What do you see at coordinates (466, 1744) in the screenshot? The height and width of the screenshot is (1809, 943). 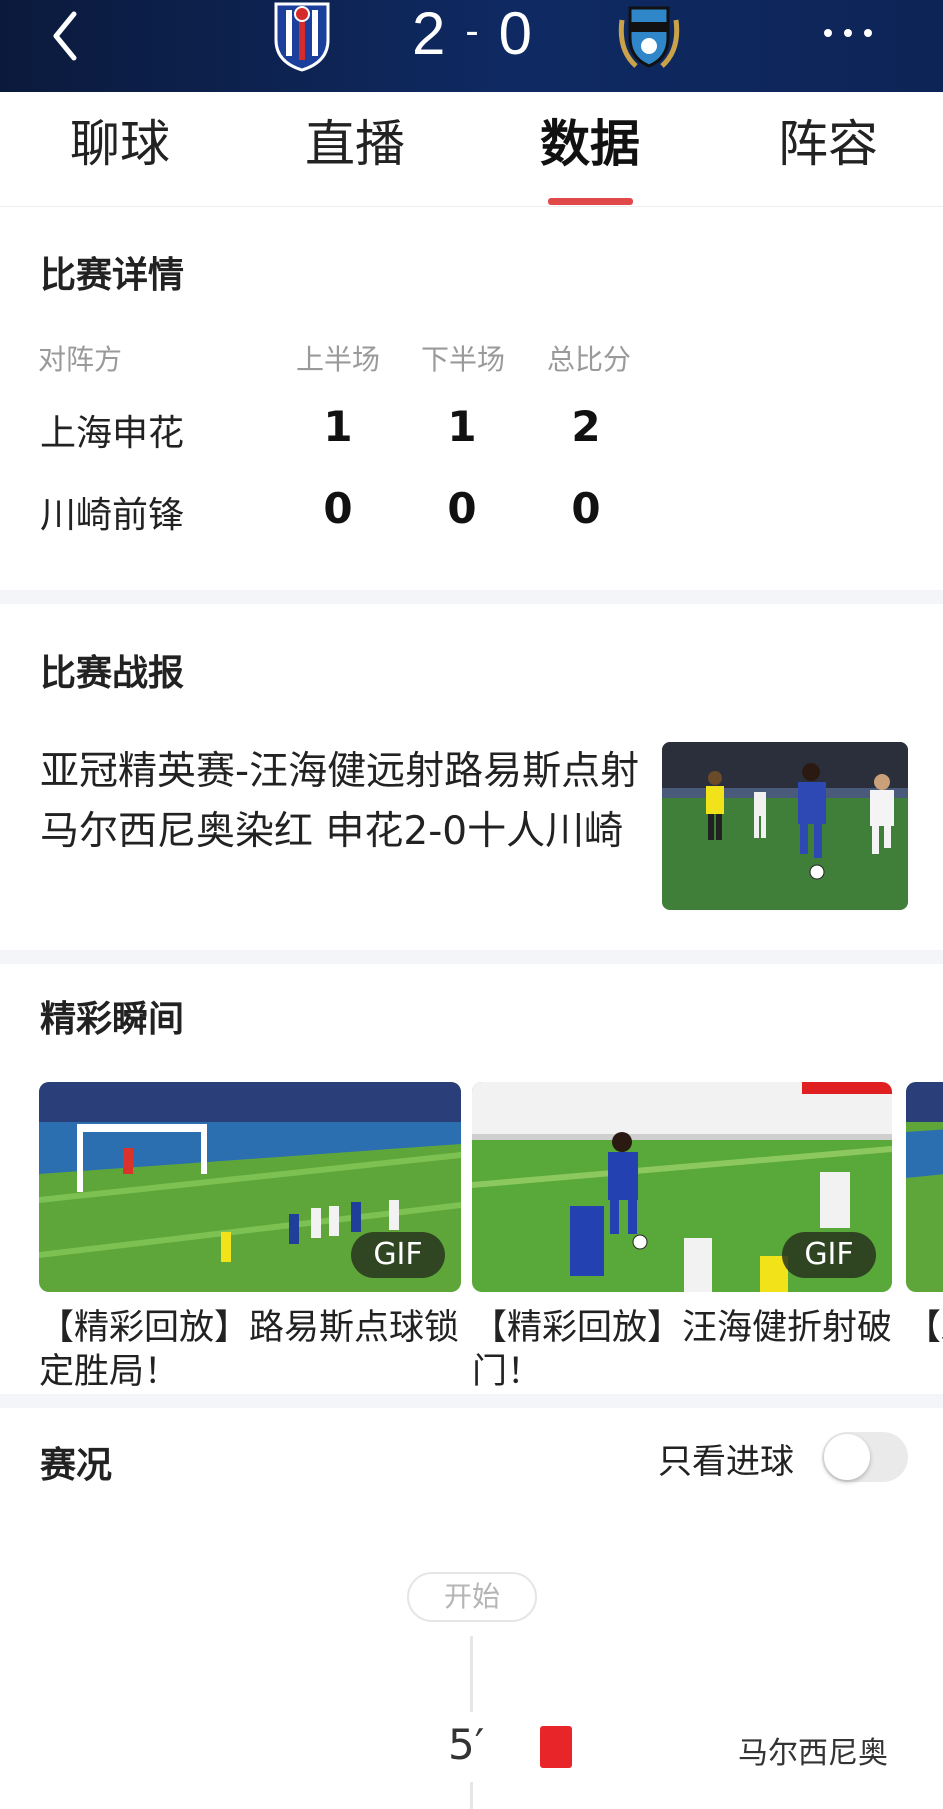 I see `event-minute: 5′` at bounding box center [466, 1744].